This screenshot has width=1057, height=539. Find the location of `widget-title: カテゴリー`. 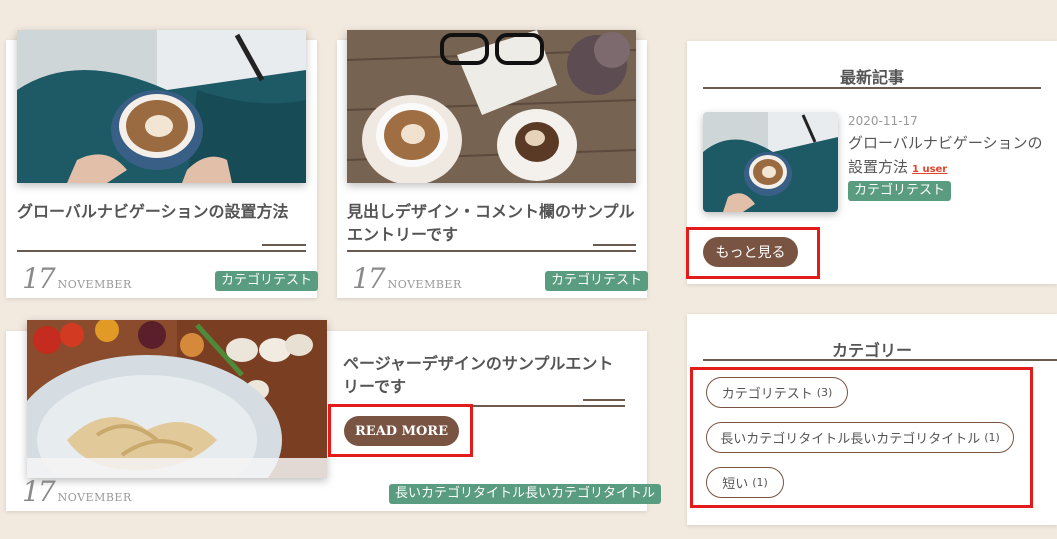

widget-title: カテゴリー is located at coordinates (871, 350).